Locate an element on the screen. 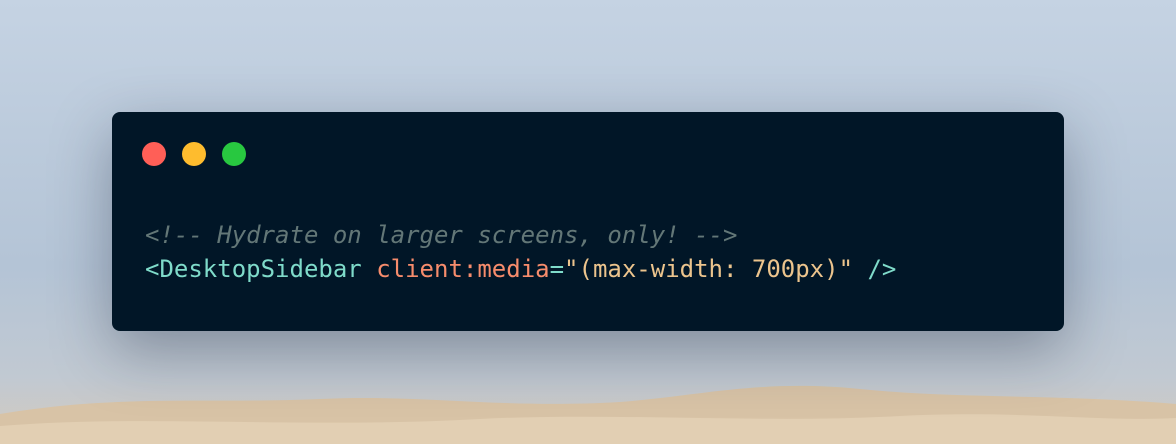 This screenshot has width=1176, height=444. code-attribute-name: client:media is located at coordinates (463, 269).